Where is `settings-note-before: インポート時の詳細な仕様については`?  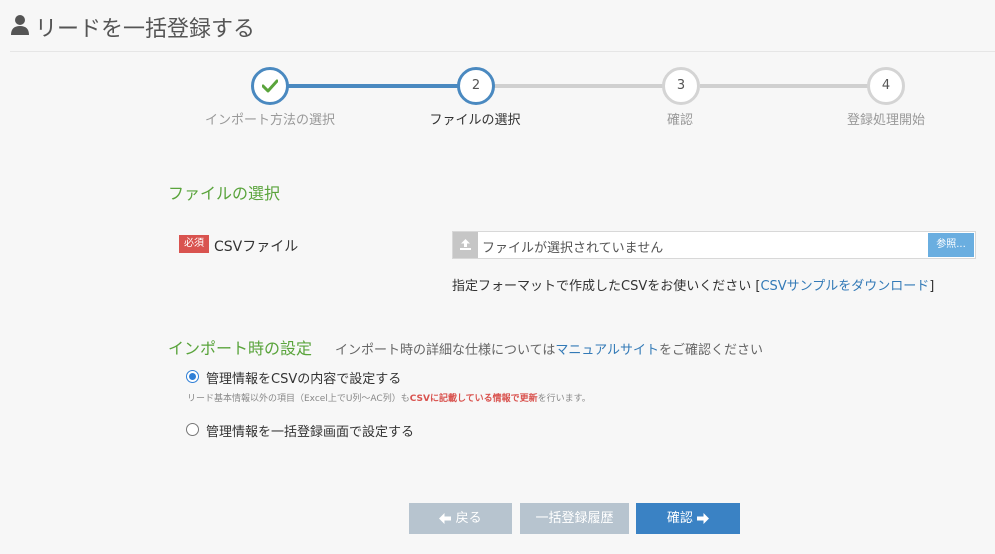
settings-note-before: インポート時の詳細な仕様については is located at coordinates (445, 350).